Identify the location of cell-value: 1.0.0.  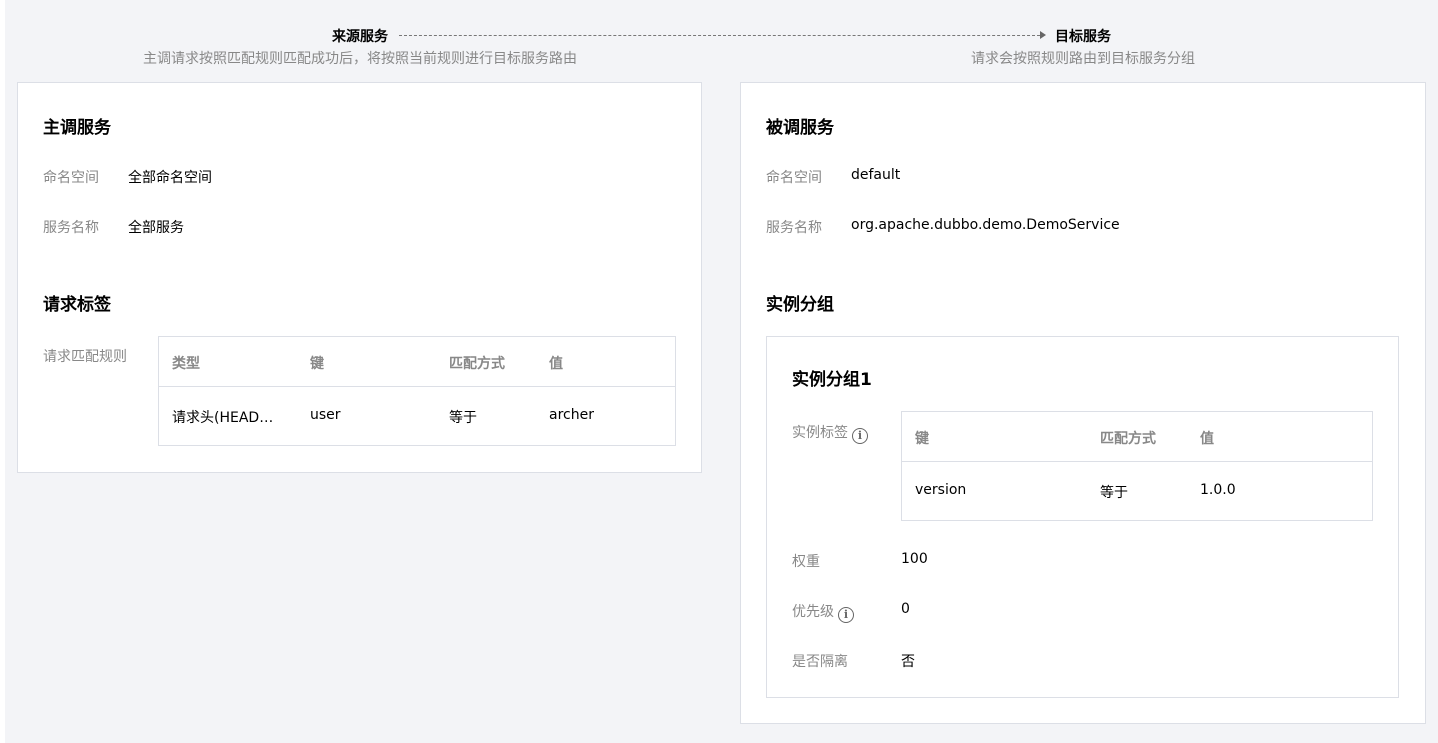
(1218, 490).